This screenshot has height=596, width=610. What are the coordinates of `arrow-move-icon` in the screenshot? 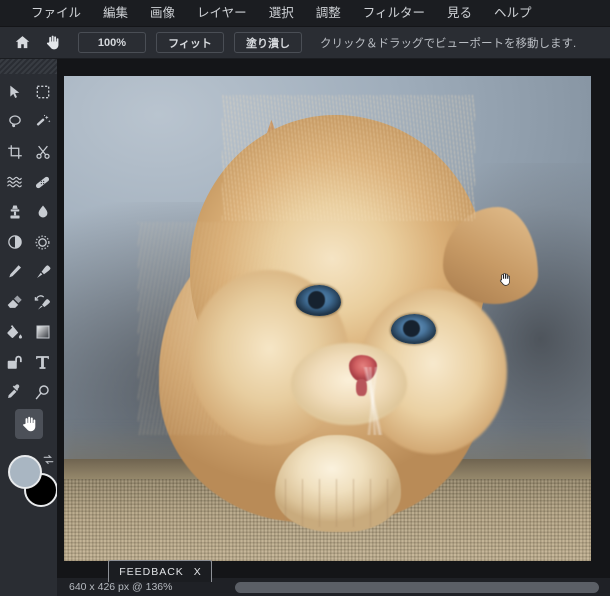 It's located at (15, 92).